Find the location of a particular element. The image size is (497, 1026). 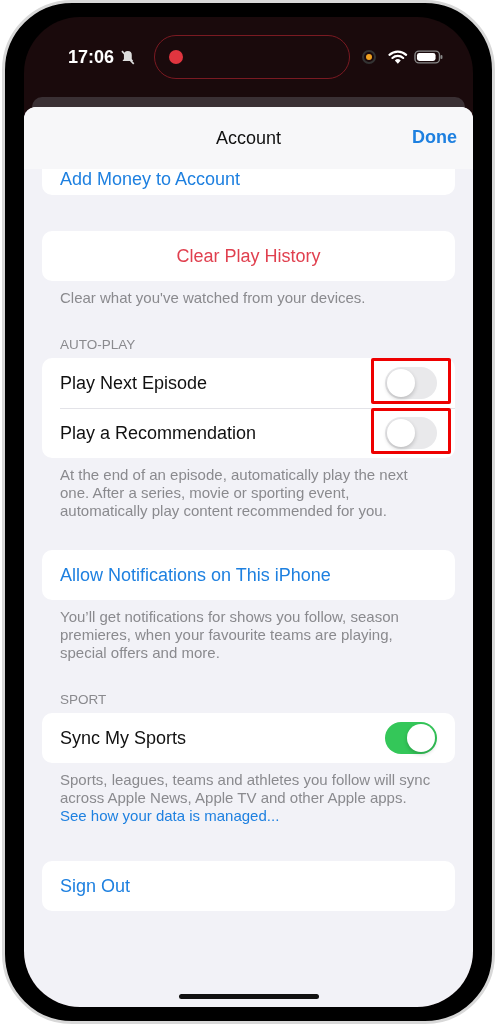

footnote: At the end of an episode, automatically play the next one. After a series, movie or sporting event, automatically play content recommended for you. is located at coordinates (234, 492).